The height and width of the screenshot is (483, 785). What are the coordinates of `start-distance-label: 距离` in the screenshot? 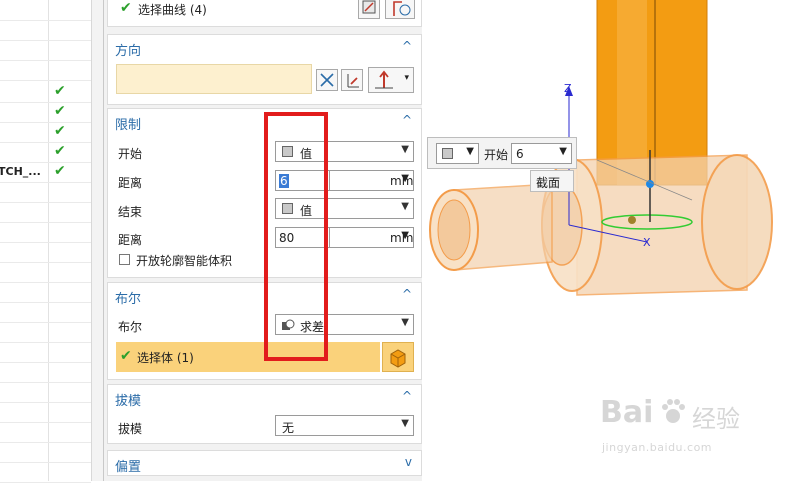 It's located at (130, 183).